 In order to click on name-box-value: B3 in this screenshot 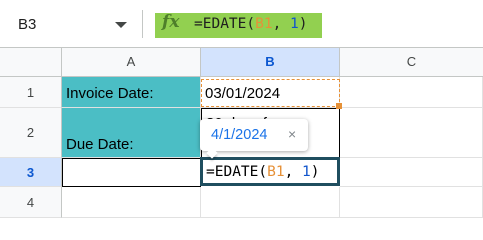, I will do `click(27, 24)`.